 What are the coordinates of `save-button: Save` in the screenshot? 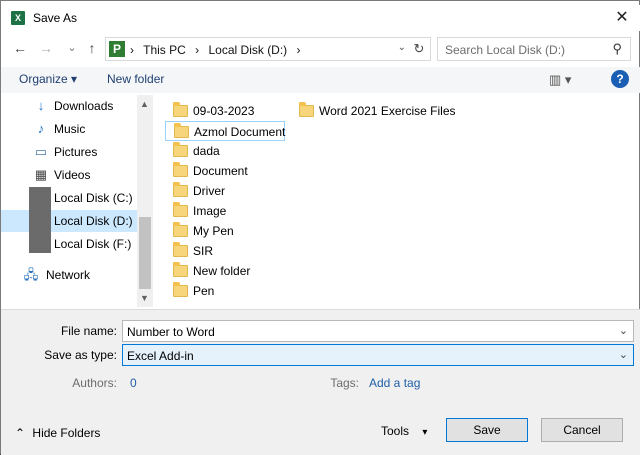 It's located at (487, 430).